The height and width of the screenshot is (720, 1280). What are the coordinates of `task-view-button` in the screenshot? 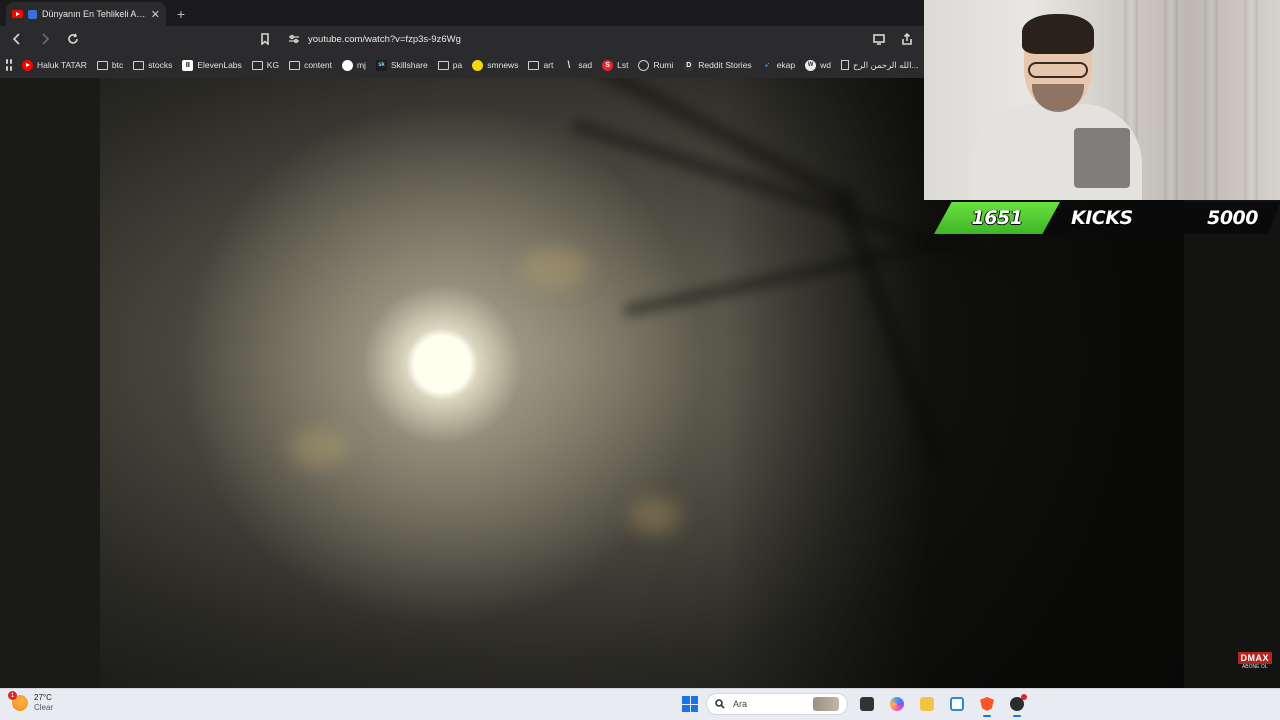 It's located at (867, 704).